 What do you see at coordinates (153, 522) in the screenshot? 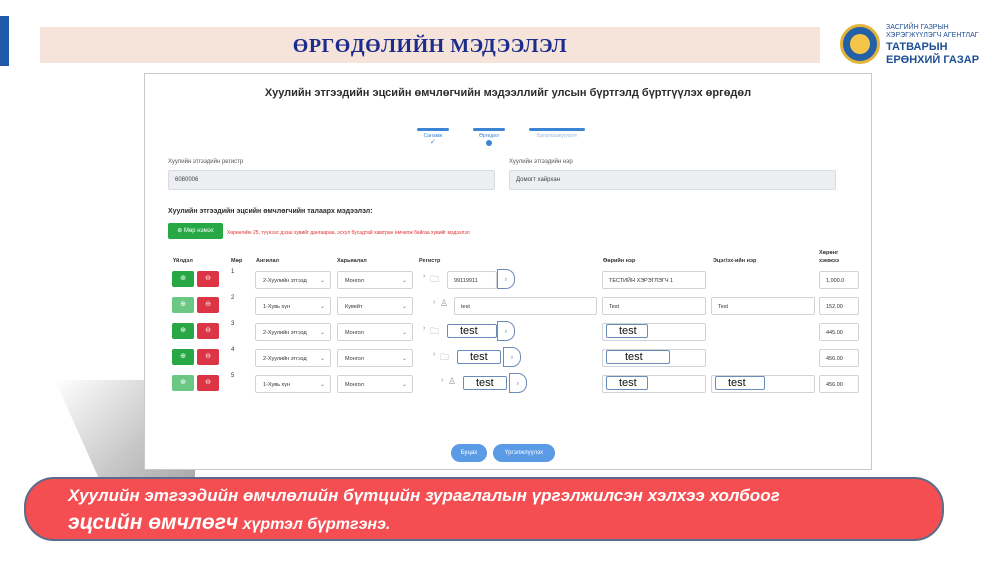
I see `callout-emphasis: эцсийн өмчлөгч` at bounding box center [153, 522].